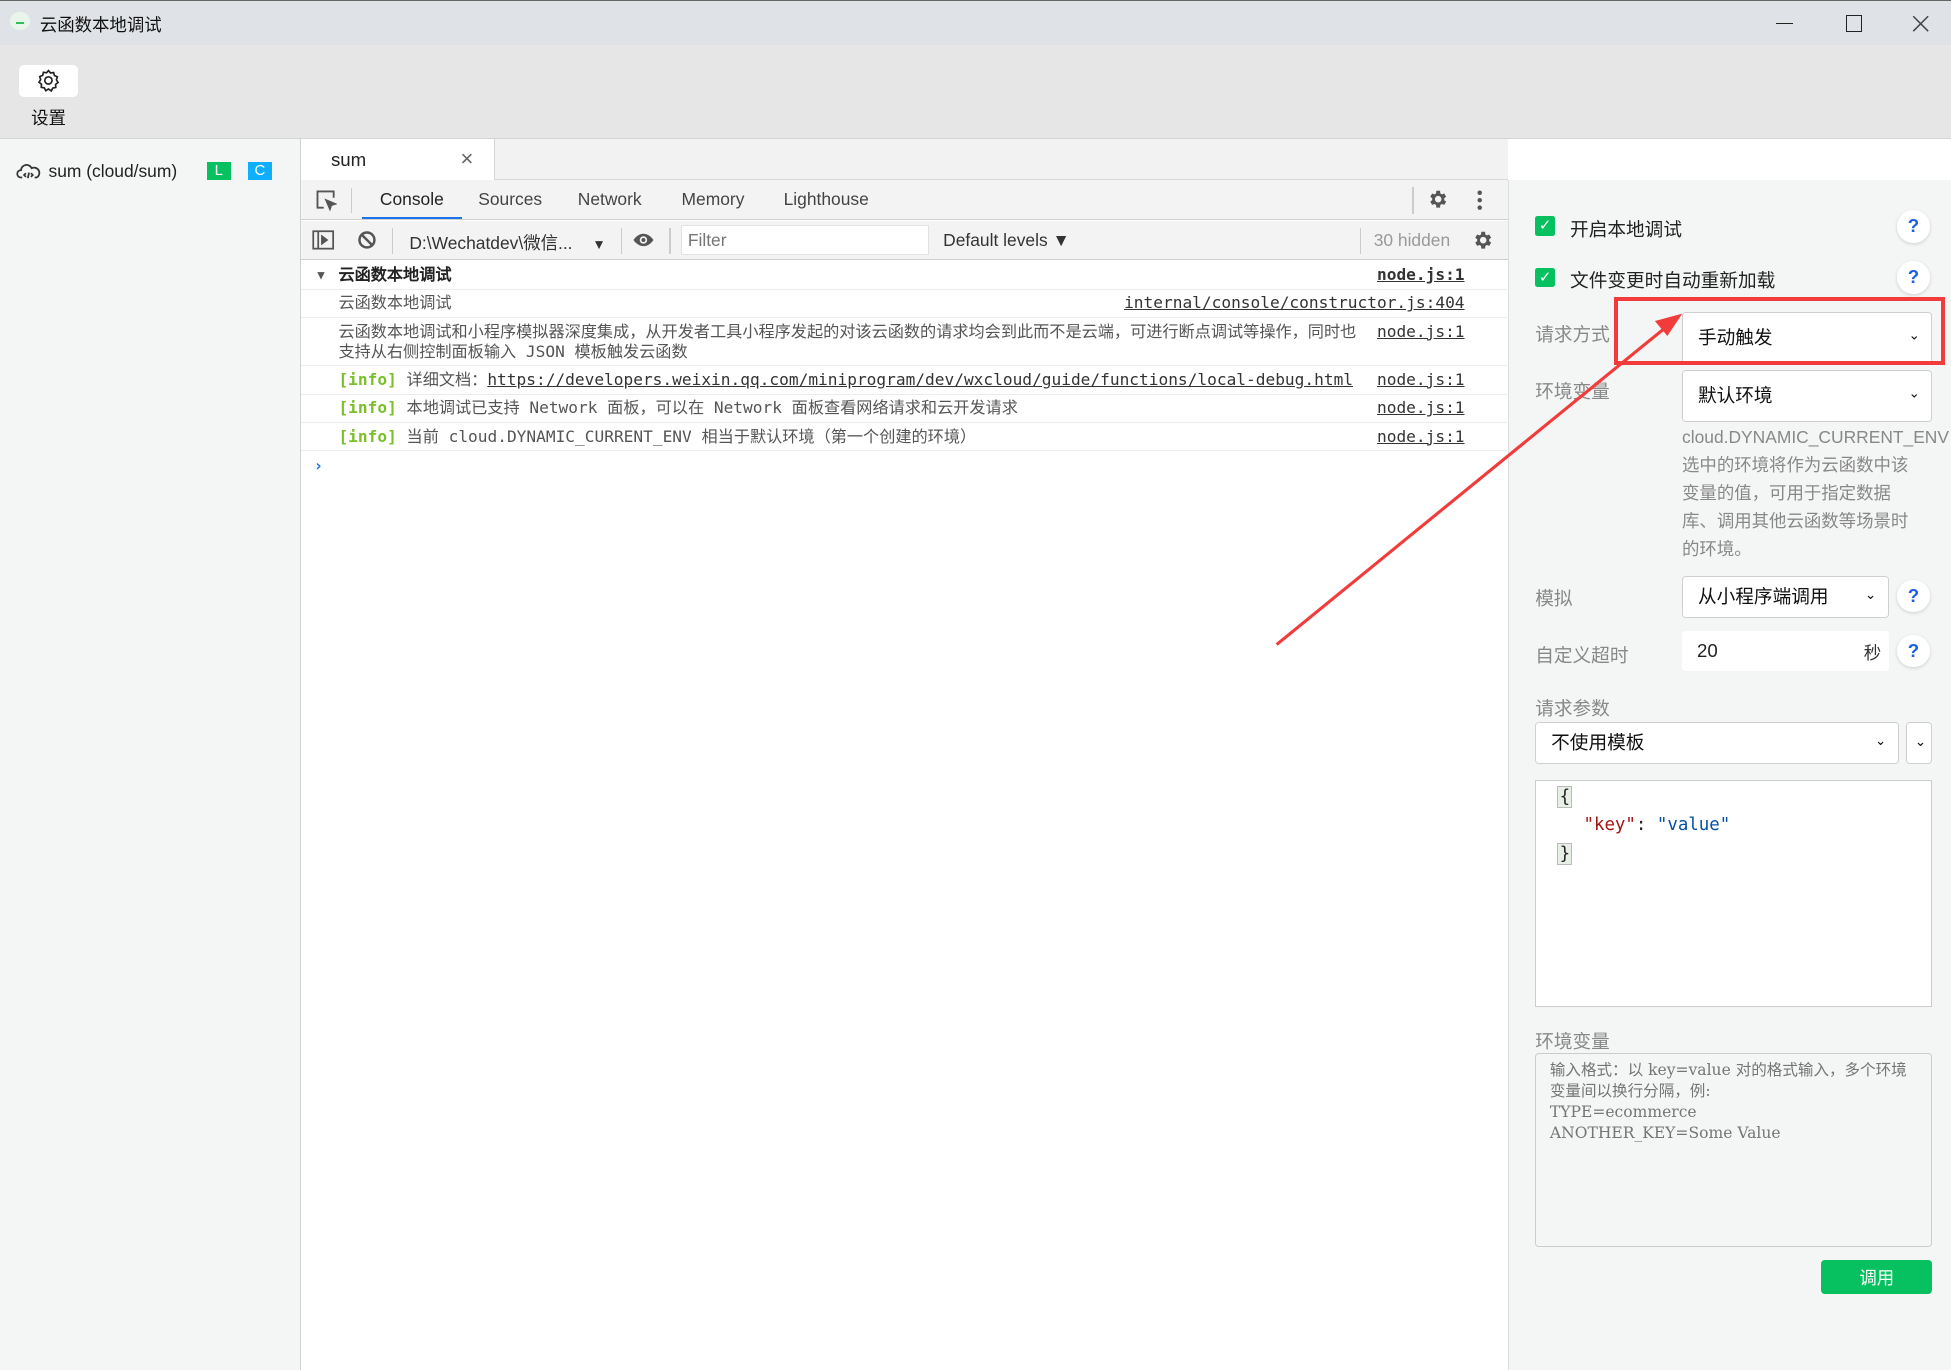  I want to click on select-value: 从小程序端调用, so click(1763, 597).